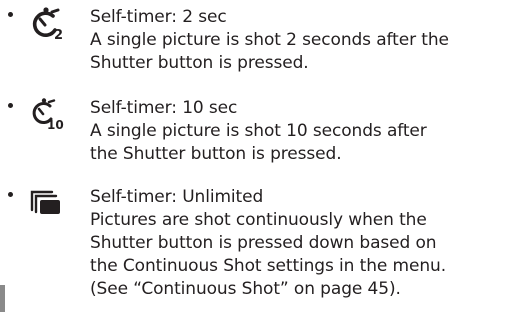 This screenshot has height=312, width=516. Describe the element at coordinates (199, 63) in the screenshot. I see `item-line: Shutter button is pressed.` at that location.